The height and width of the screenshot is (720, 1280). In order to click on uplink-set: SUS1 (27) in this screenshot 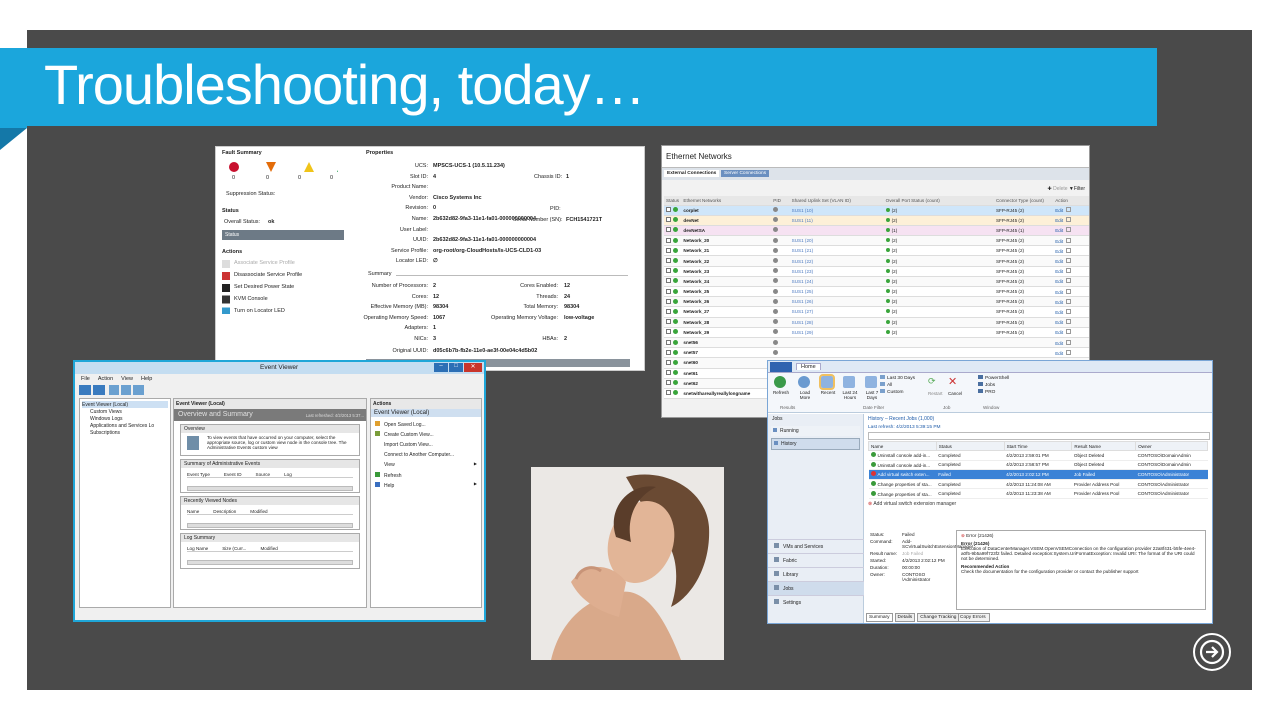, I will do `click(836, 312)`.